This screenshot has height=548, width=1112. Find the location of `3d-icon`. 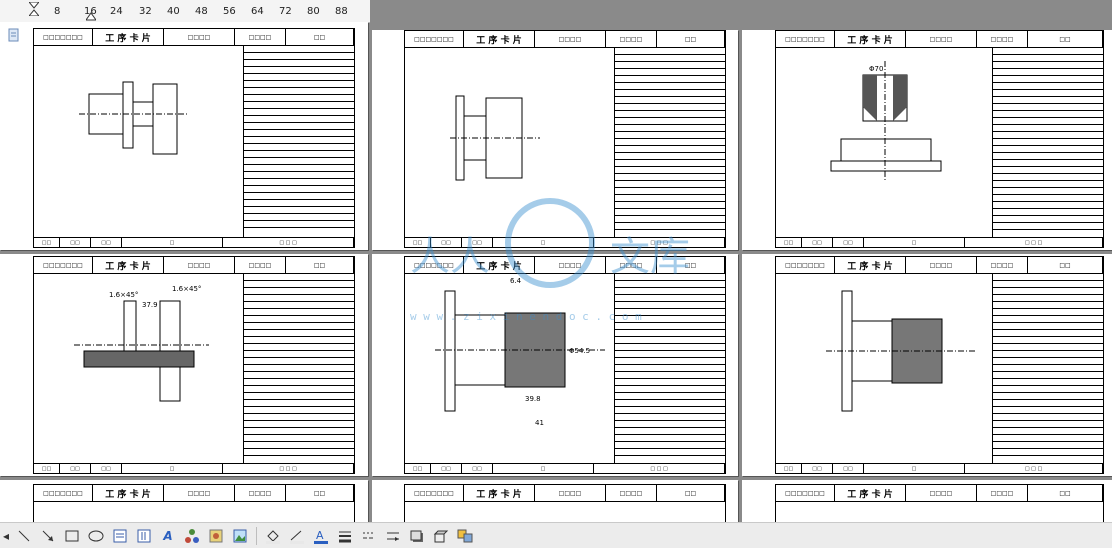

3d-icon is located at coordinates (441, 536).